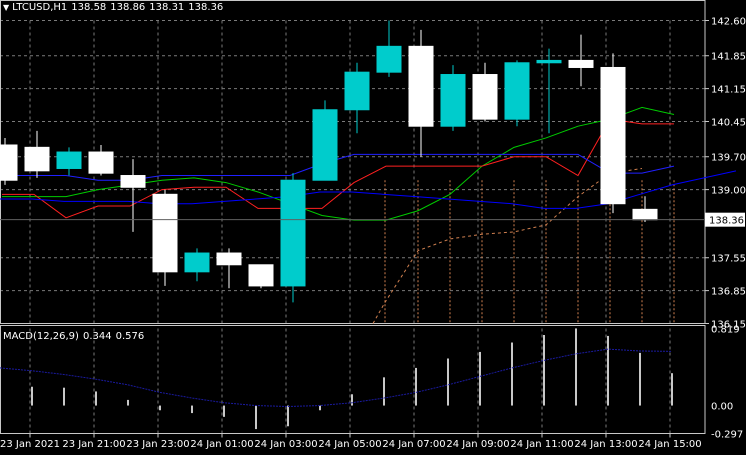 This screenshot has height=455, width=746. I want to click on macd-axis-label: 0.00, so click(722, 407).